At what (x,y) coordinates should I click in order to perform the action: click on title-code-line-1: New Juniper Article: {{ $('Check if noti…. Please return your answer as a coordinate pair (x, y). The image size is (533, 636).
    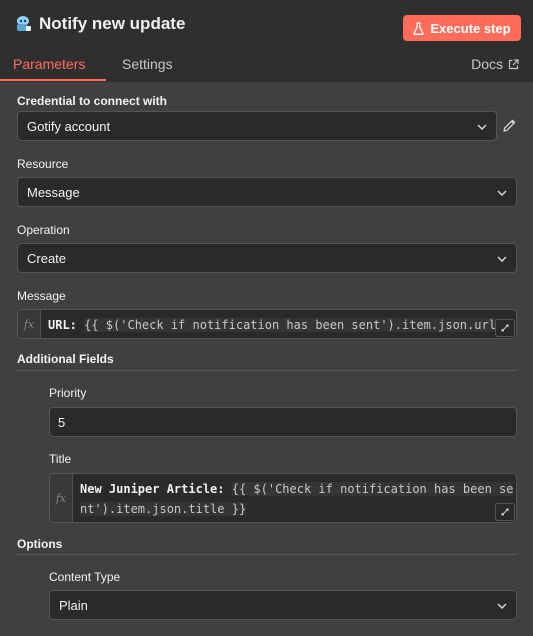
    Looking at the image, I should click on (297, 489).